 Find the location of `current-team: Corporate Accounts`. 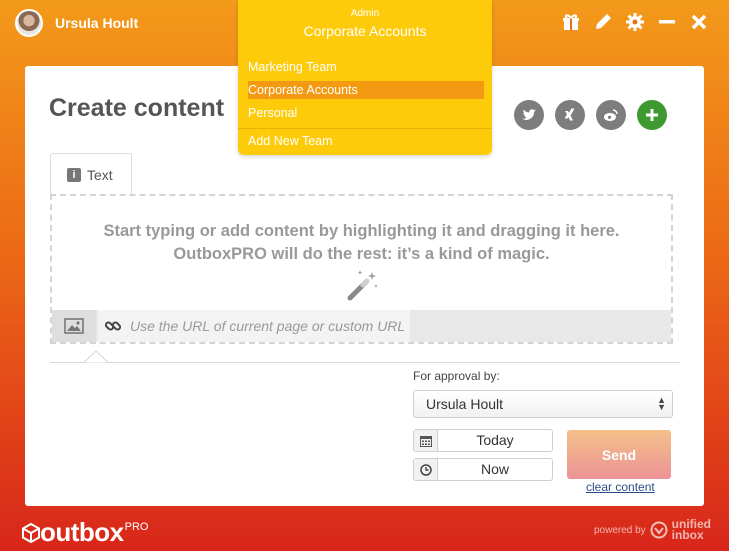

current-team: Corporate Accounts is located at coordinates (365, 31).